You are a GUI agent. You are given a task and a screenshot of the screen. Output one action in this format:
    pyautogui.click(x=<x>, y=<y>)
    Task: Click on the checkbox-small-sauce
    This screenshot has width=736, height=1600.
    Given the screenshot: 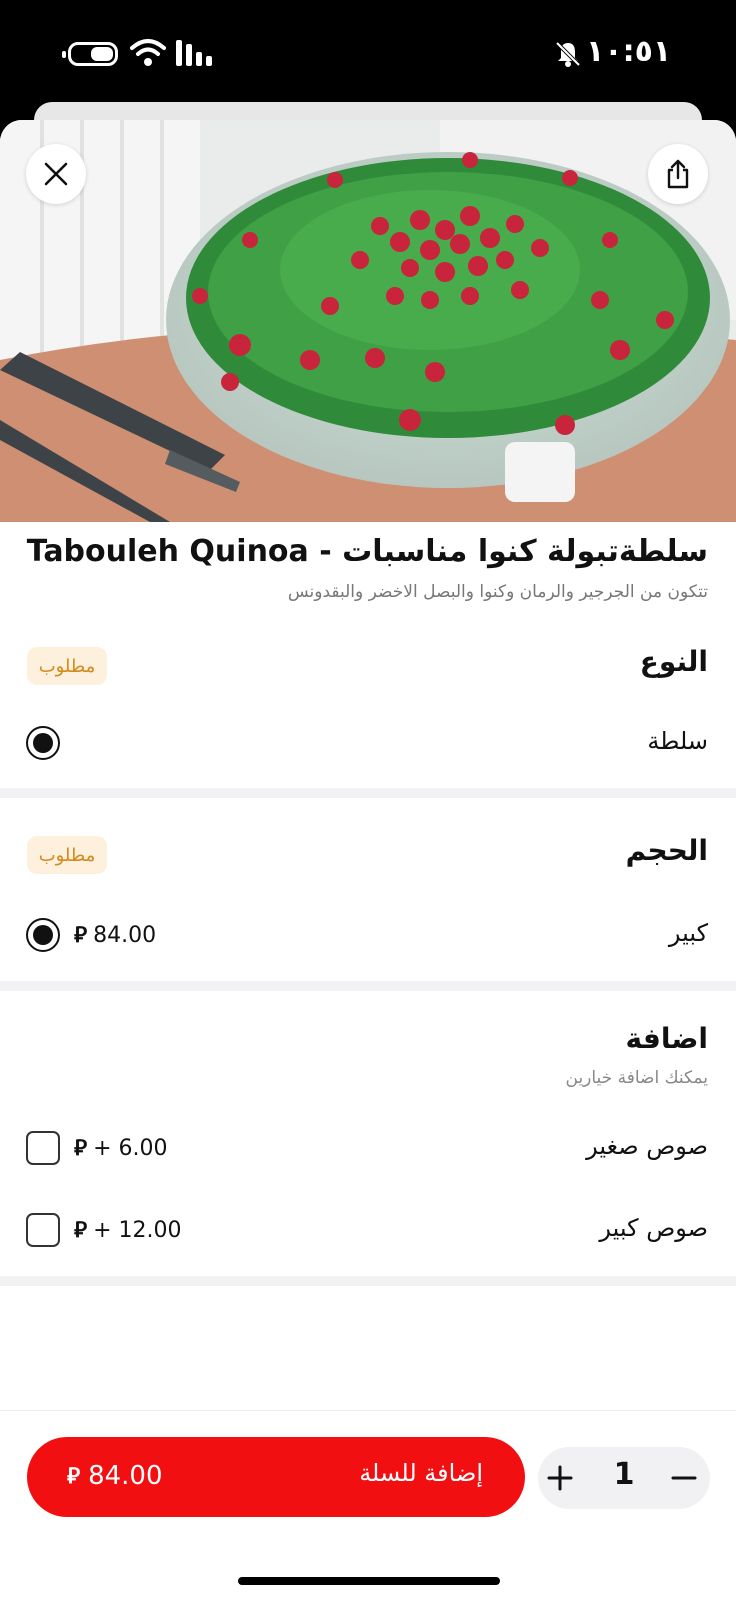 What is the action you would take?
    pyautogui.click(x=43, y=1148)
    